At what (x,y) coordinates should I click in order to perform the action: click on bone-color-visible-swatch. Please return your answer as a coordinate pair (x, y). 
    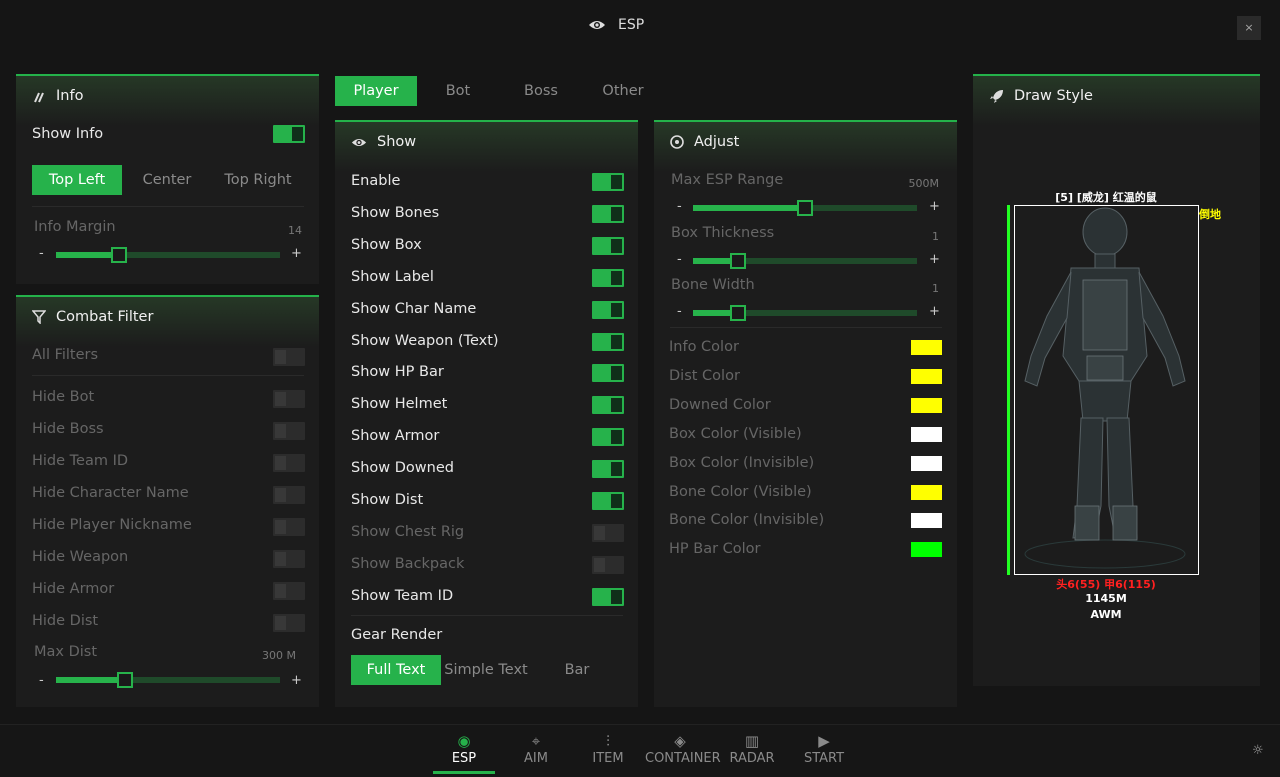
    Looking at the image, I should click on (926, 492).